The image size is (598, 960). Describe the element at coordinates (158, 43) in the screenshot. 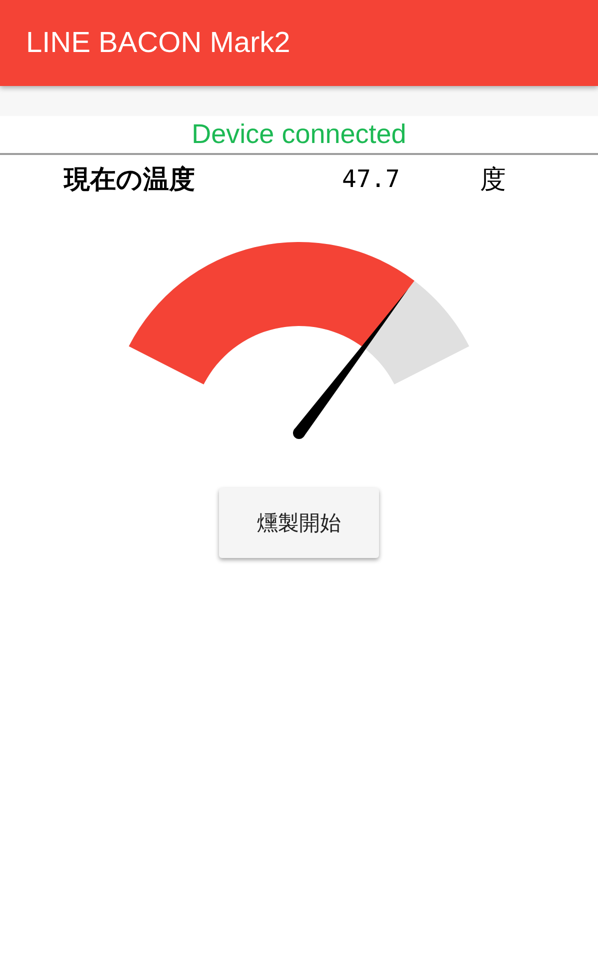

I see `app-title: LINE BACON Mark2` at that location.